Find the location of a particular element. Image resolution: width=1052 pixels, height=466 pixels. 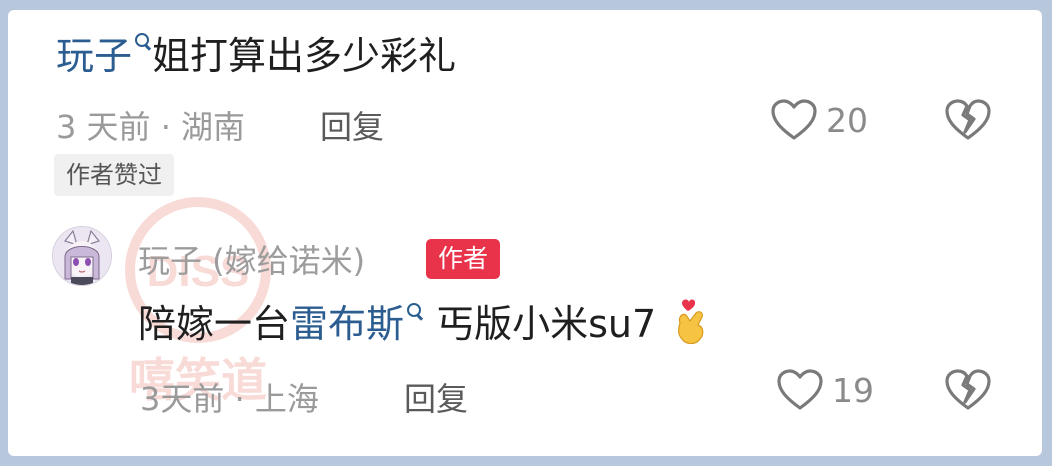

author-badge: 作者 is located at coordinates (463, 259).